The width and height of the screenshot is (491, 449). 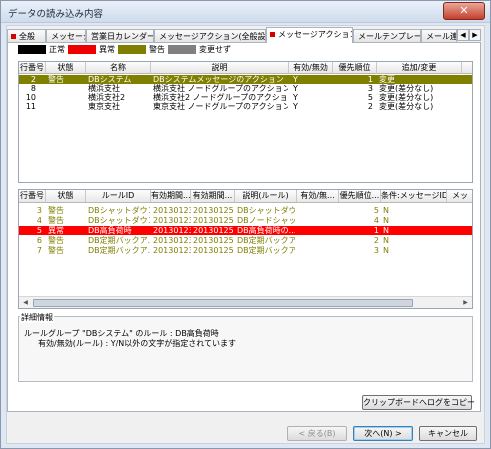 I want to click on cell-line: 4, so click(x=39, y=220).